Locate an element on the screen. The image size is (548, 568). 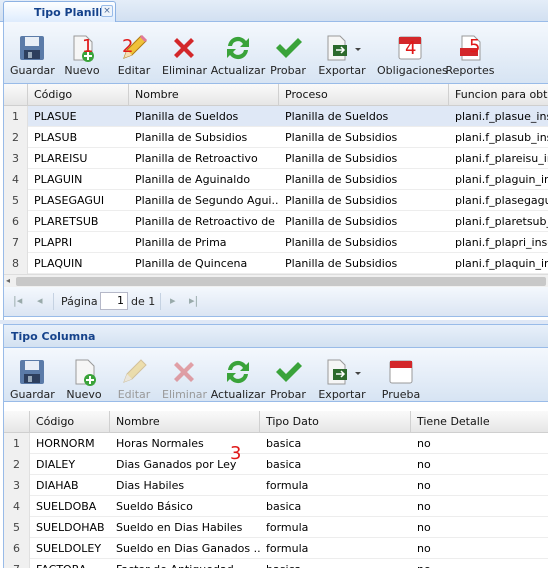
tab-close-icon: × is located at coordinates (107, 11).